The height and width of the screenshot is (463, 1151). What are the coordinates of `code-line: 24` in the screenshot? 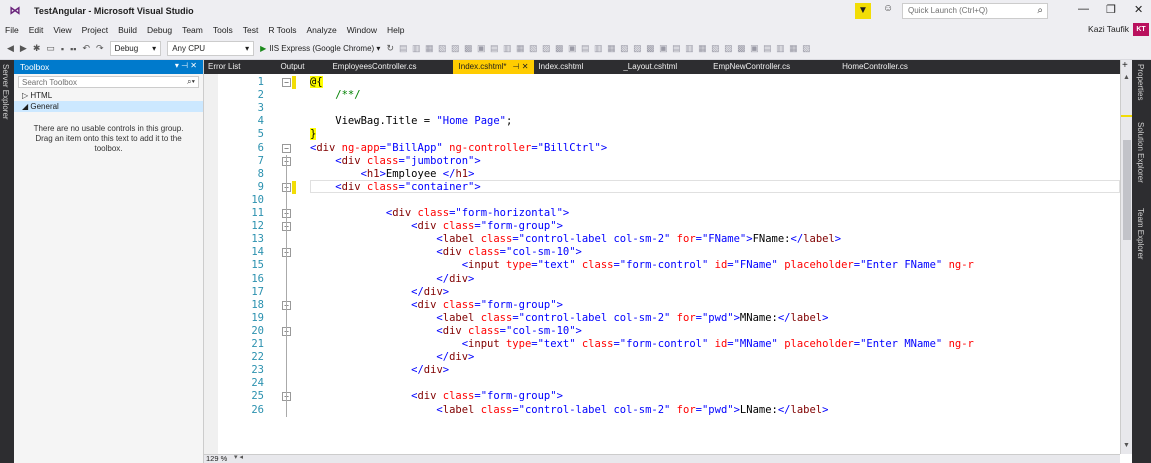 It's located at (662, 383).